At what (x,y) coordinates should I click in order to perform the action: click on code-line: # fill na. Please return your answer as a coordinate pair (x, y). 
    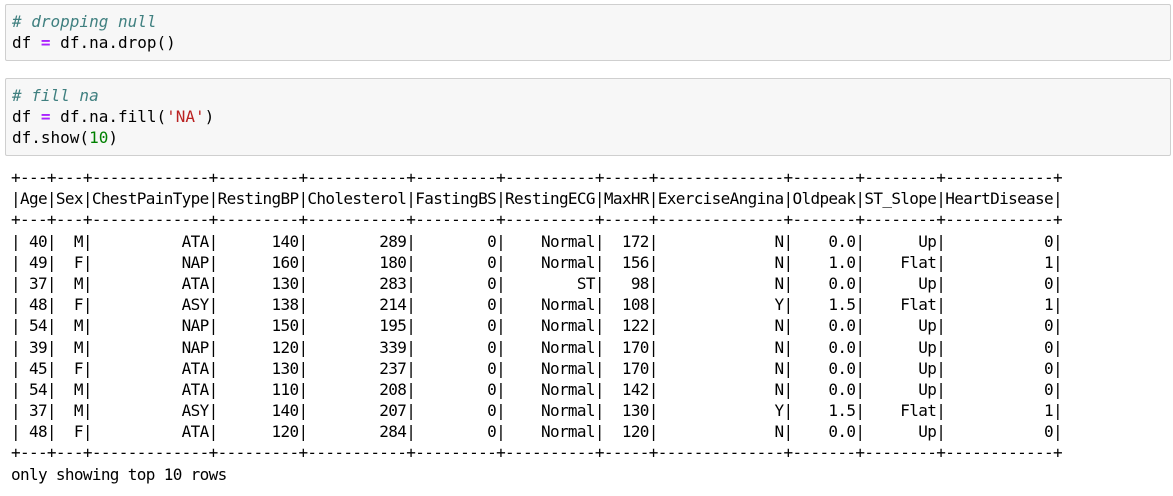
    Looking at the image, I should click on (591, 95).